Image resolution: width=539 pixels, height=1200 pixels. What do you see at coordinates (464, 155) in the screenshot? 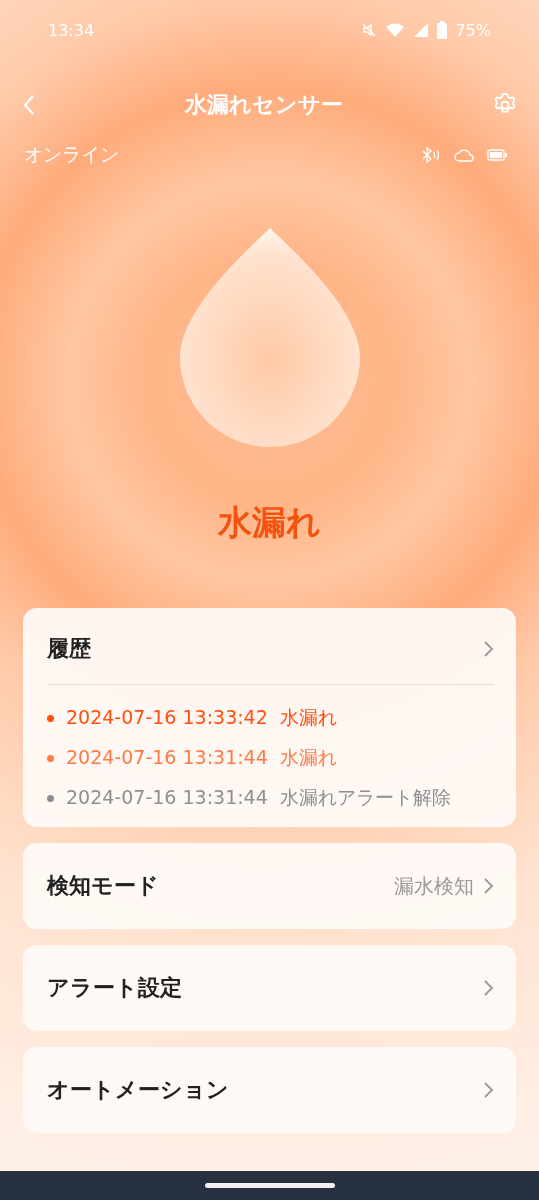
I see `cloud-icon` at bounding box center [464, 155].